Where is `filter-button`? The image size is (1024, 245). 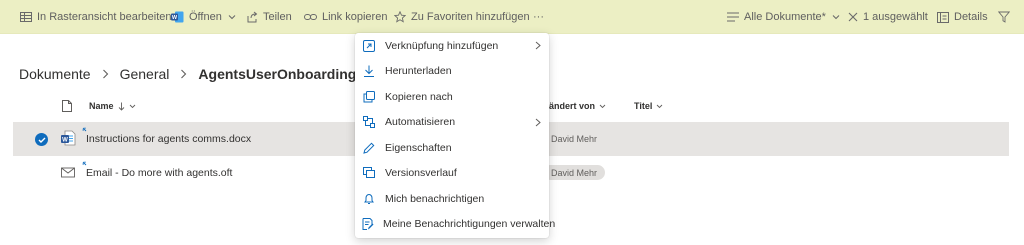
filter-button is located at coordinates (1004, 17).